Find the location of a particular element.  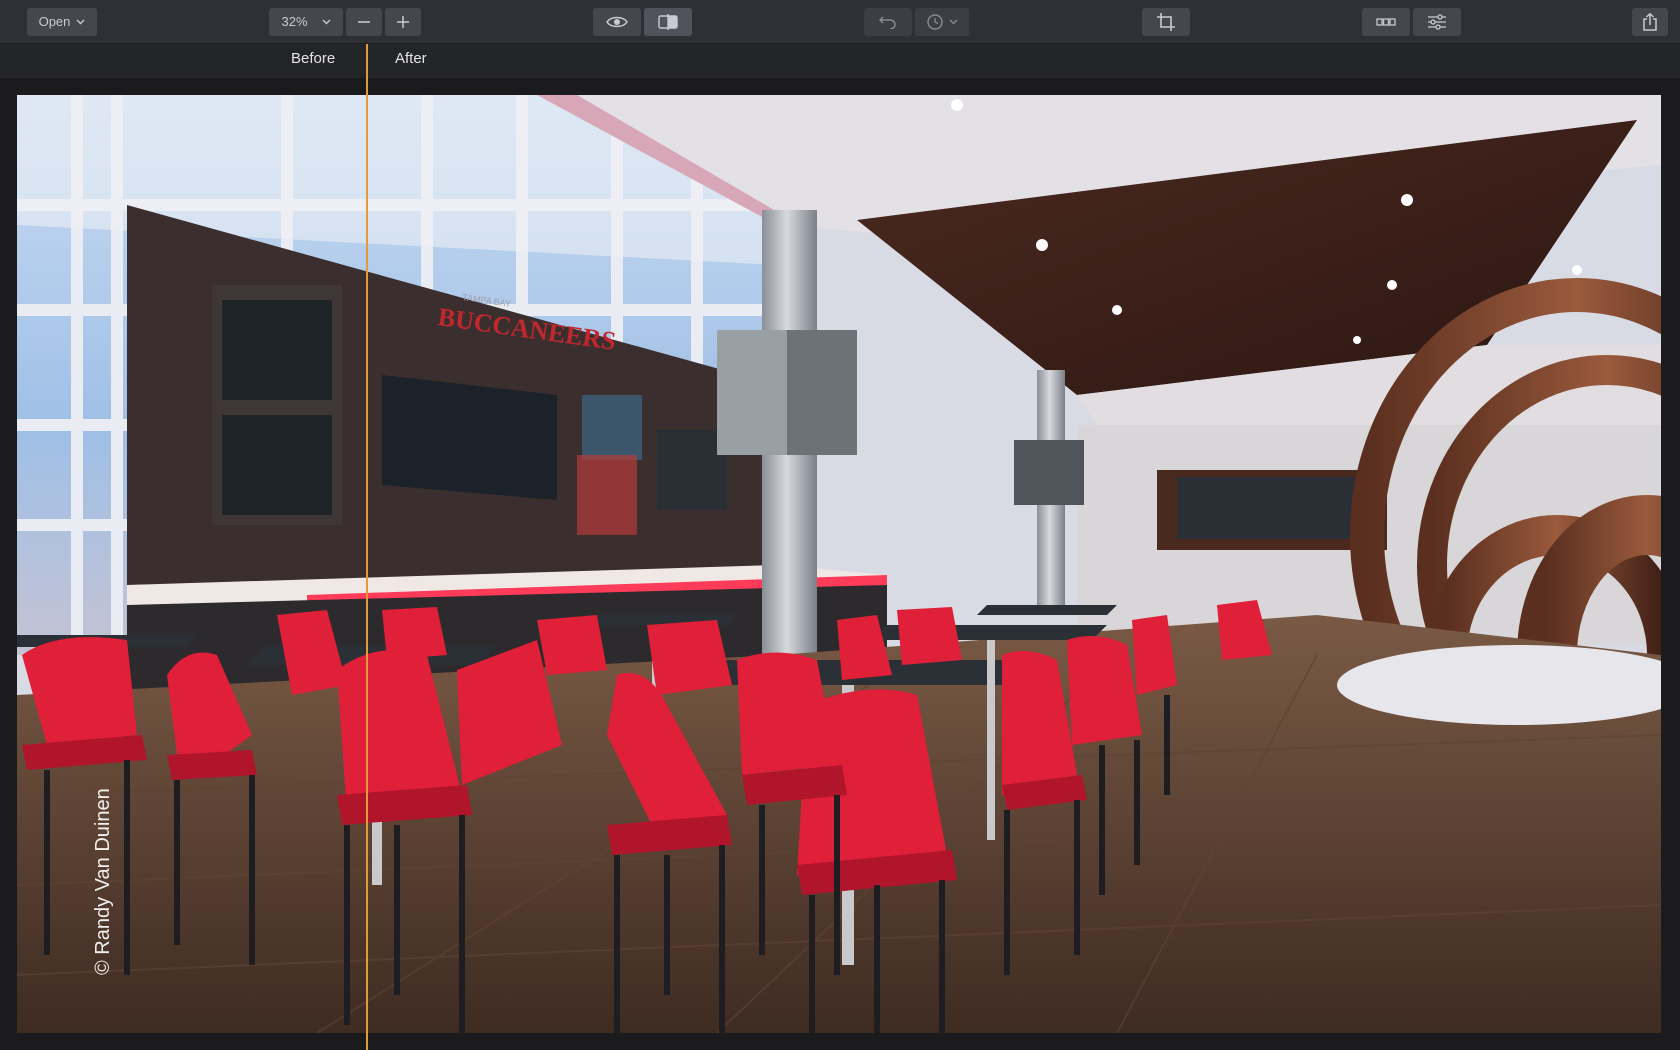

undo-button is located at coordinates (888, 22).